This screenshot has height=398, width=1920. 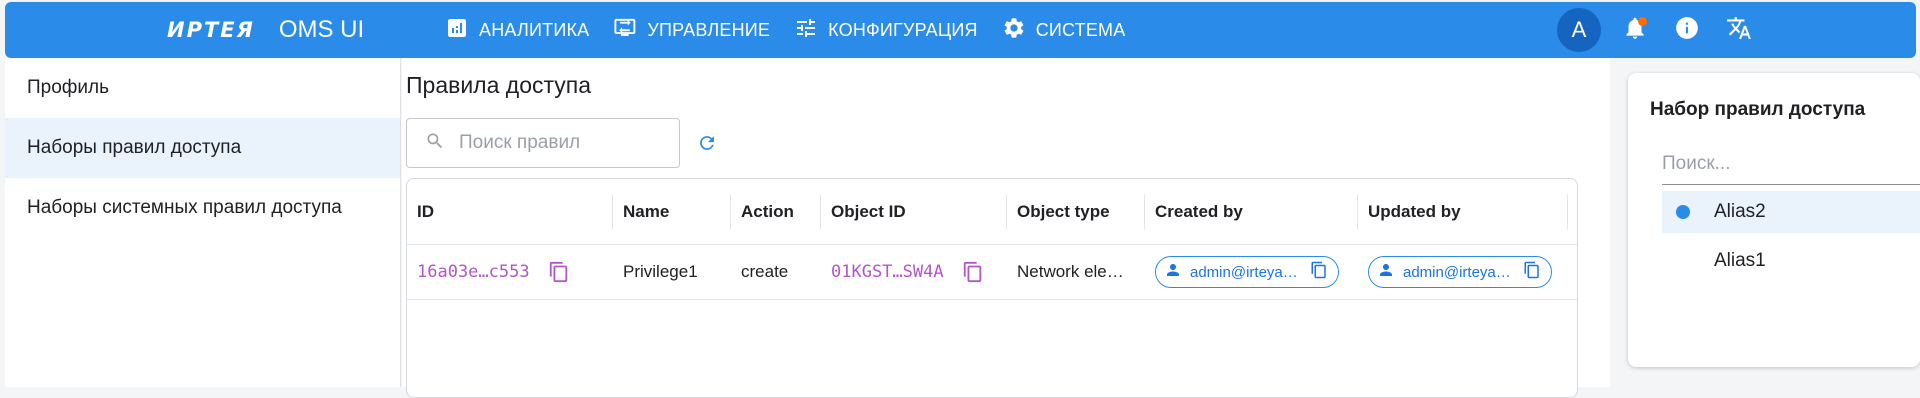 I want to click on panel-search-input, so click(x=1791, y=164).